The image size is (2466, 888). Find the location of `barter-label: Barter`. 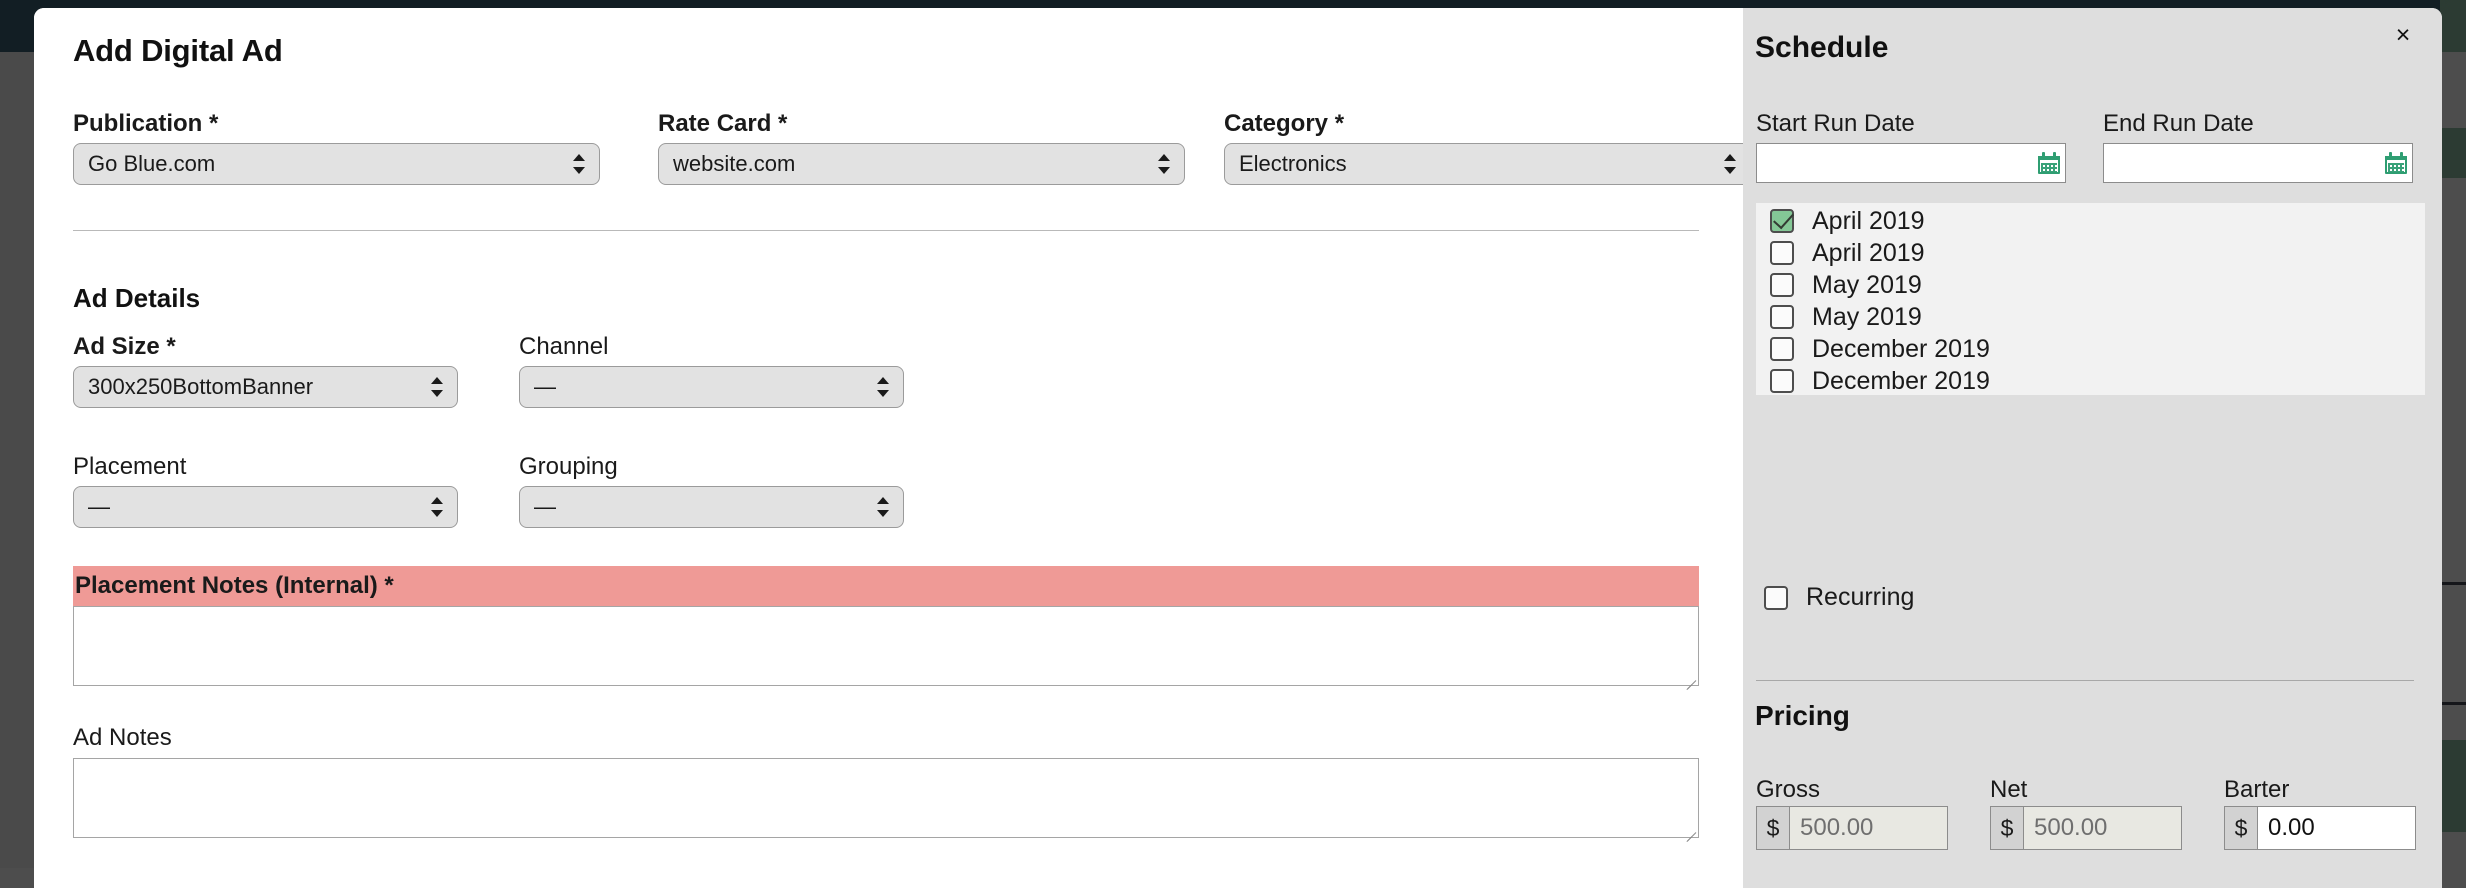

barter-label: Barter is located at coordinates (2256, 790).